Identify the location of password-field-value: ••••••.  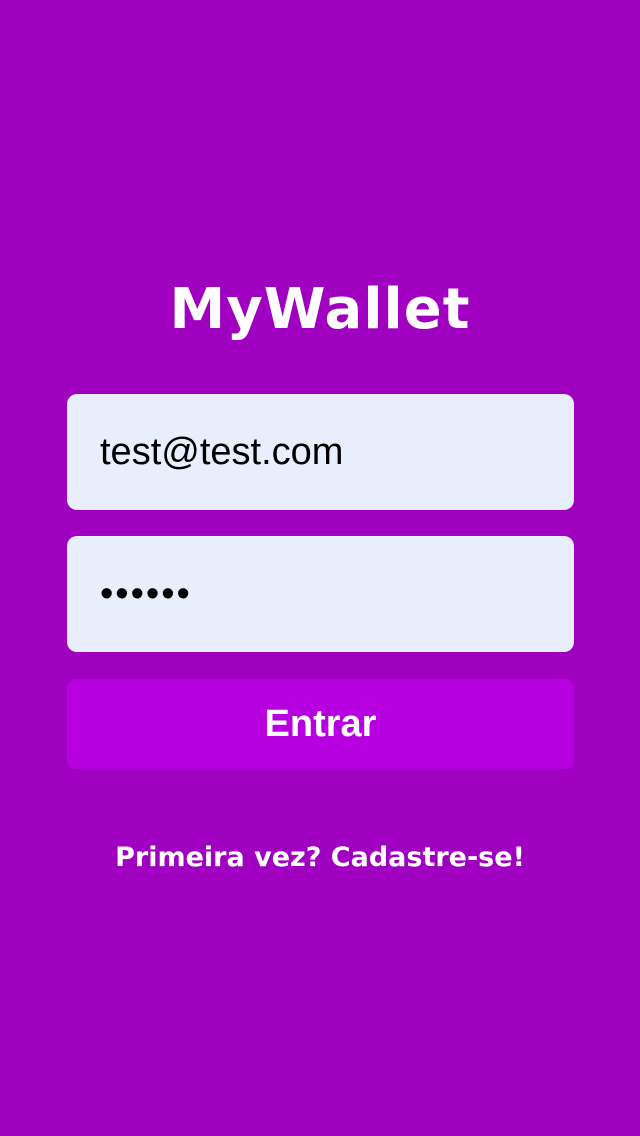
(146, 593).